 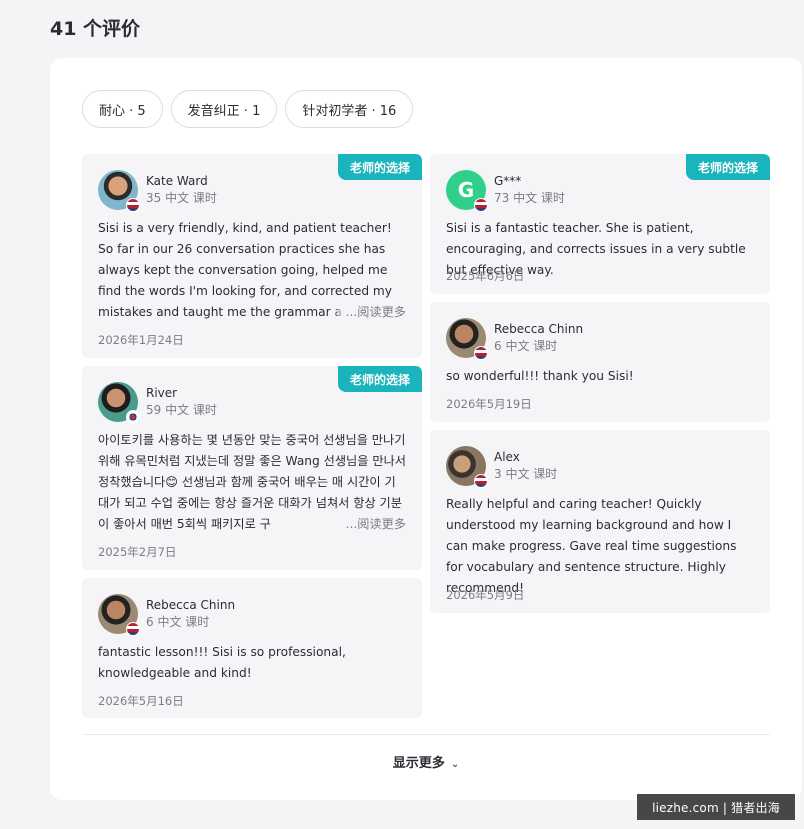 I want to click on show-more-button: 显示更多 ⌄, so click(x=426, y=761).